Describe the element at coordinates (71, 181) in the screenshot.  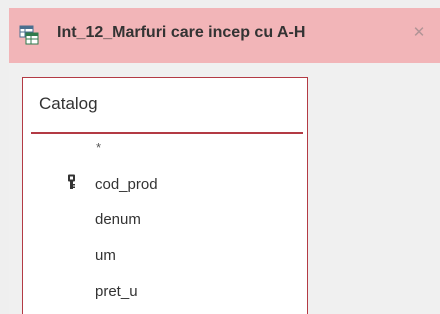
I see `primary-key-icon` at that location.